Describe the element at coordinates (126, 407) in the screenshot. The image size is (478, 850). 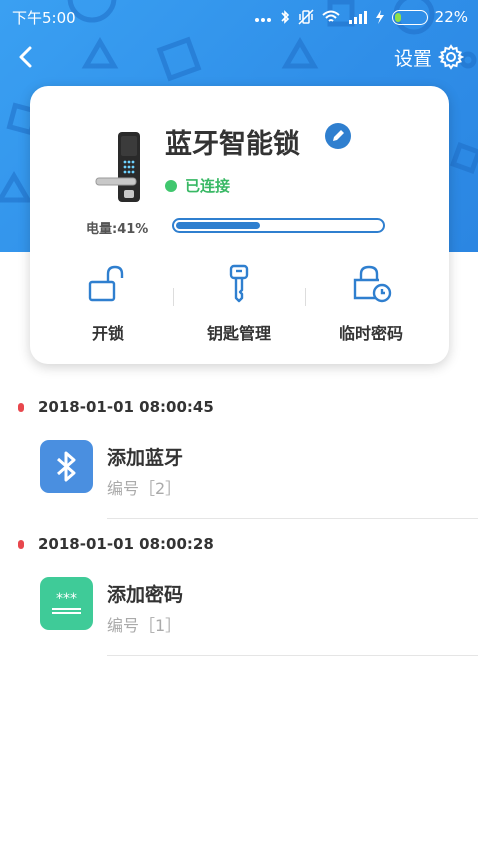
I see `record-time: 2018-01-01 08:00:45` at that location.